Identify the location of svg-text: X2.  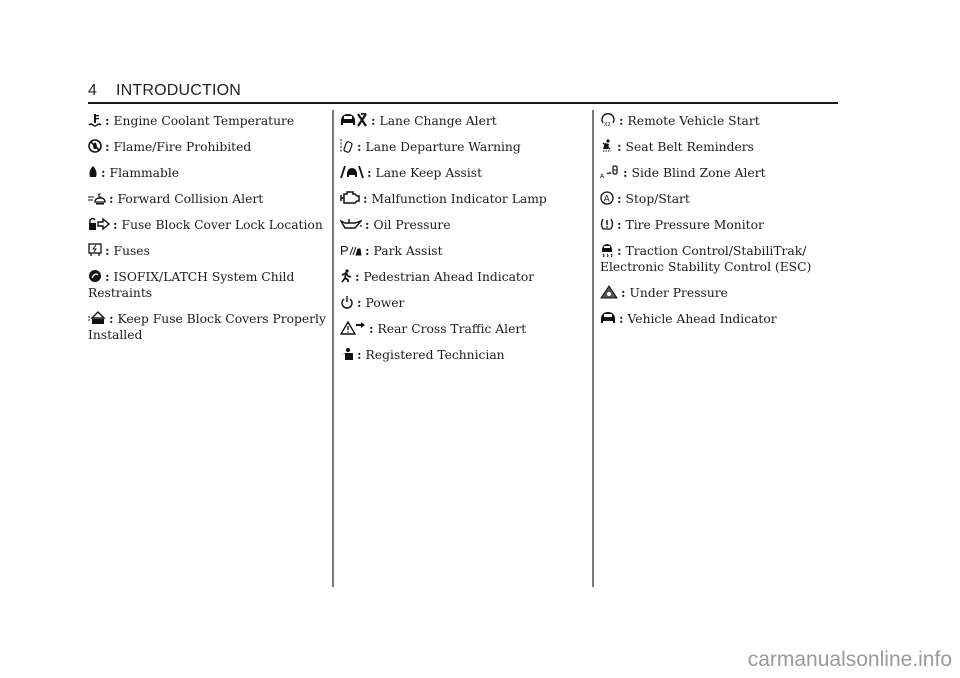
(607, 124).